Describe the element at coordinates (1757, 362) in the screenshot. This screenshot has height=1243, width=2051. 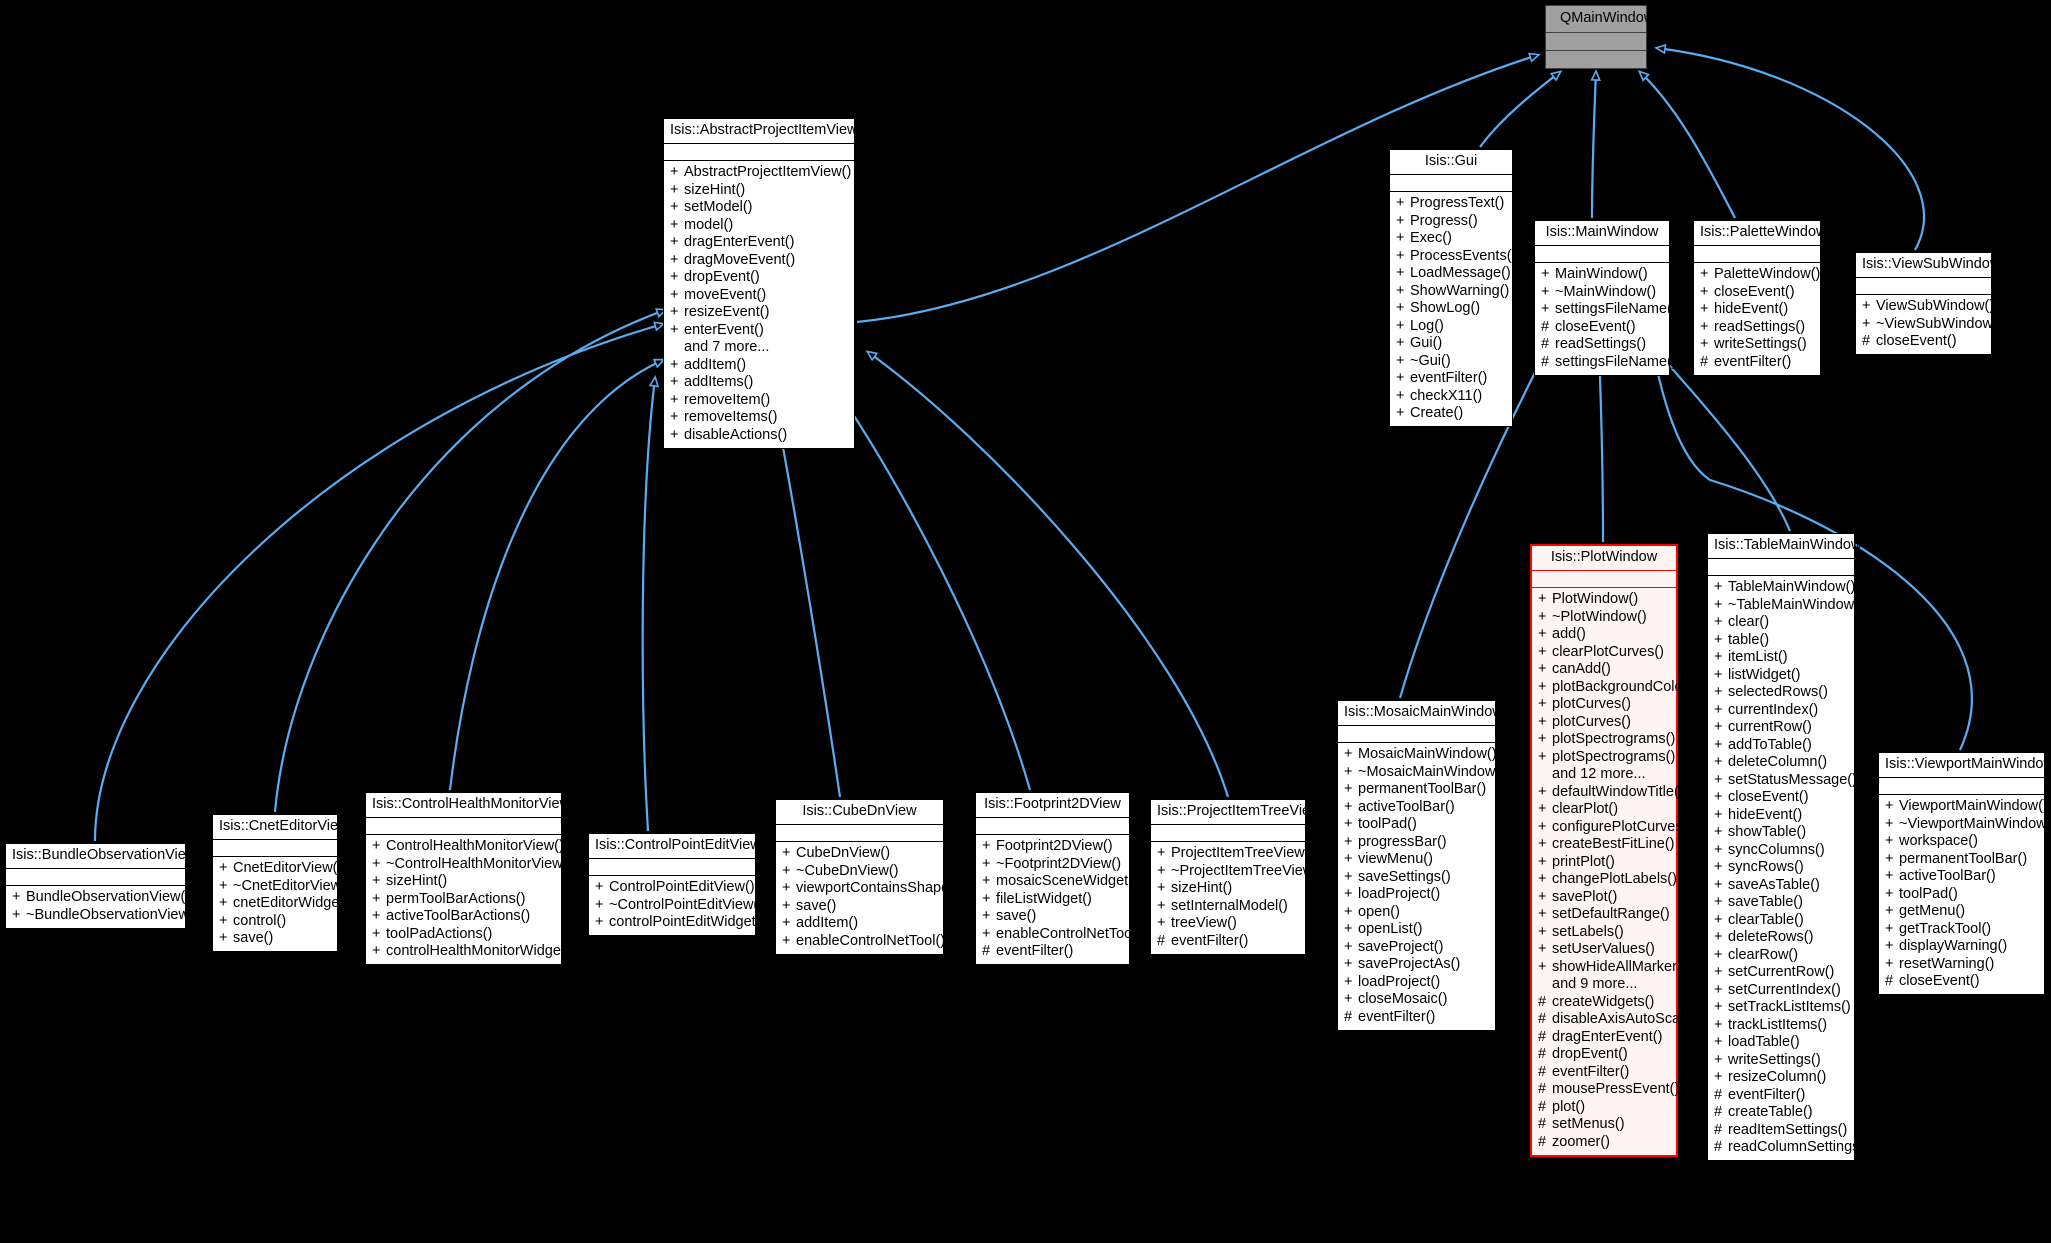
I see `class-method-row: # eventFilter()` at that location.